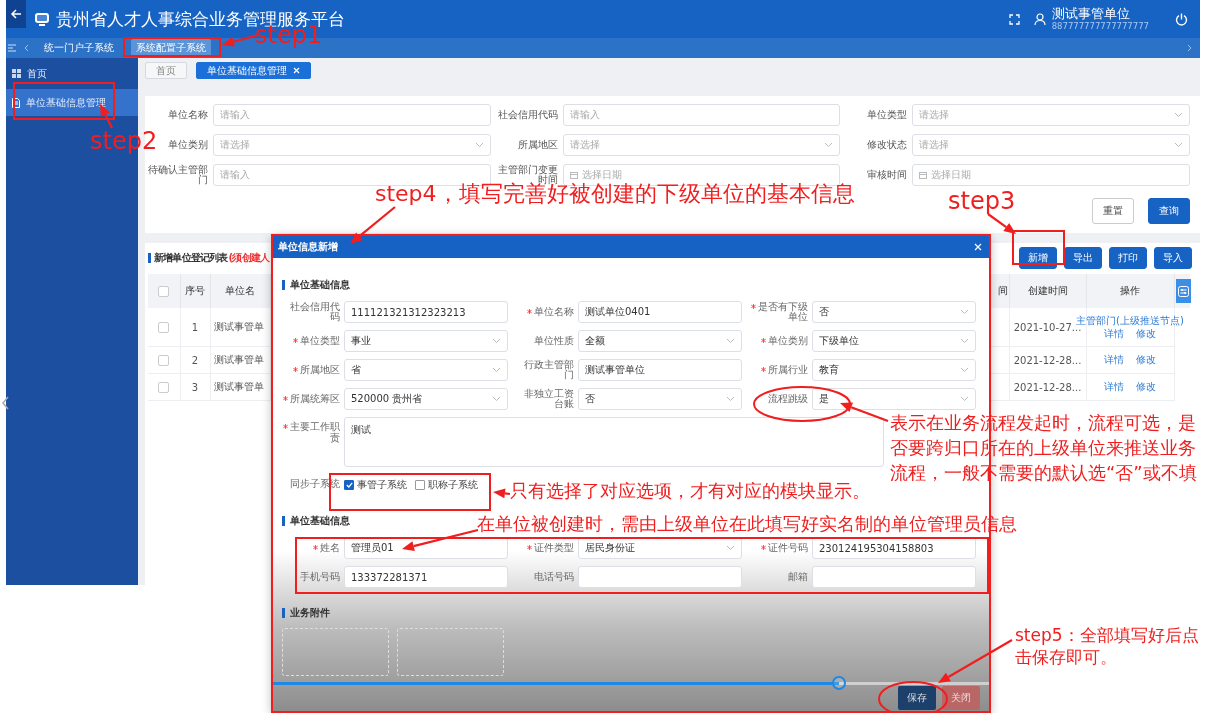 This screenshot has width=1209, height=713. What do you see at coordinates (178, 175) in the screenshot?
I see `field-label: 待确认主管部门` at bounding box center [178, 175].